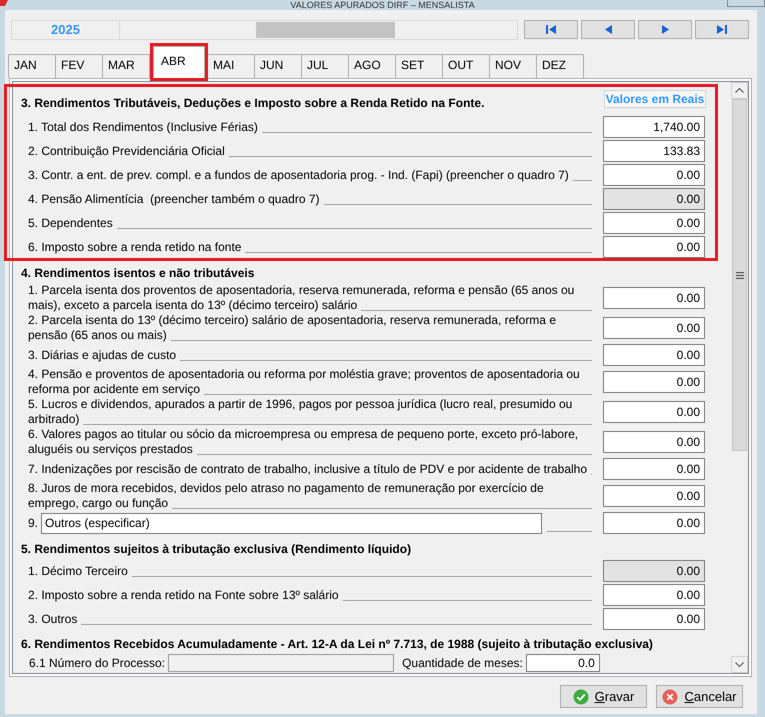 The height and width of the screenshot is (717, 765). Describe the element at coordinates (302, 297) in the screenshot. I see `field-label: 1. Parcela isenta dos proventos de aposentadoria, reserva remunerada, reforma e pensão (65 anos ou mais), exceto a parcela isenta do 13º (décimo terceiro) salário` at that location.